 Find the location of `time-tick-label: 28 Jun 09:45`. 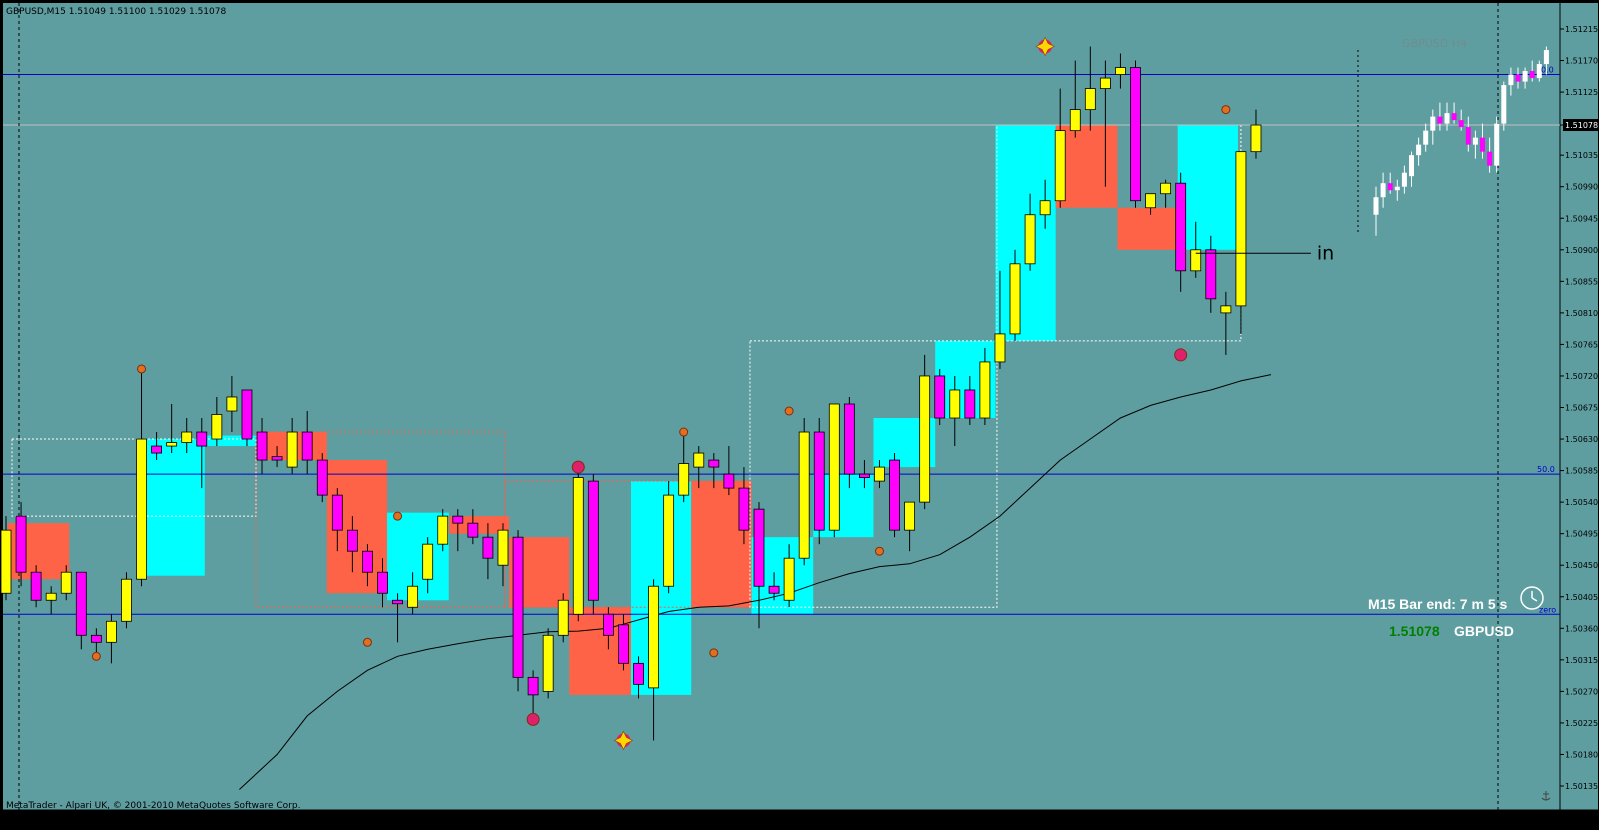

time-tick-label: 28 Jun 09:45 is located at coordinates (637, 819).